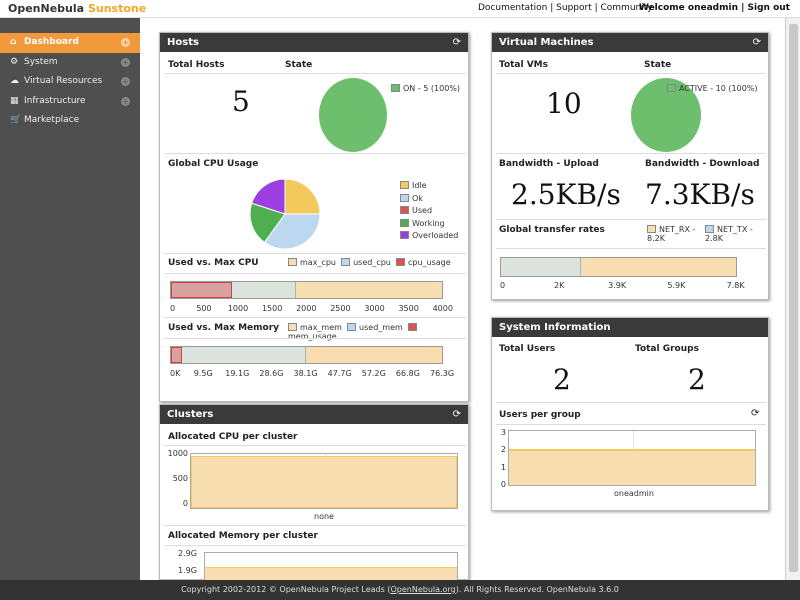 The height and width of the screenshot is (600, 800). What do you see at coordinates (46, 8) in the screenshot?
I see `app-name: OpenNebula` at bounding box center [46, 8].